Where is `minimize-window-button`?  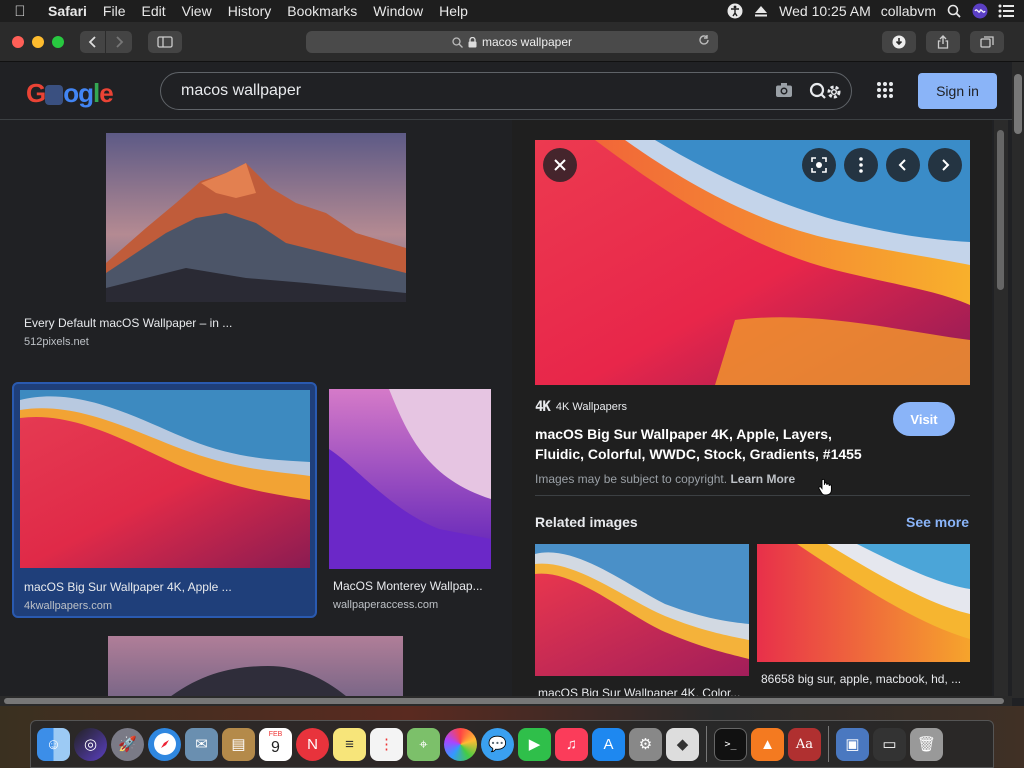 minimize-window-button is located at coordinates (38, 41).